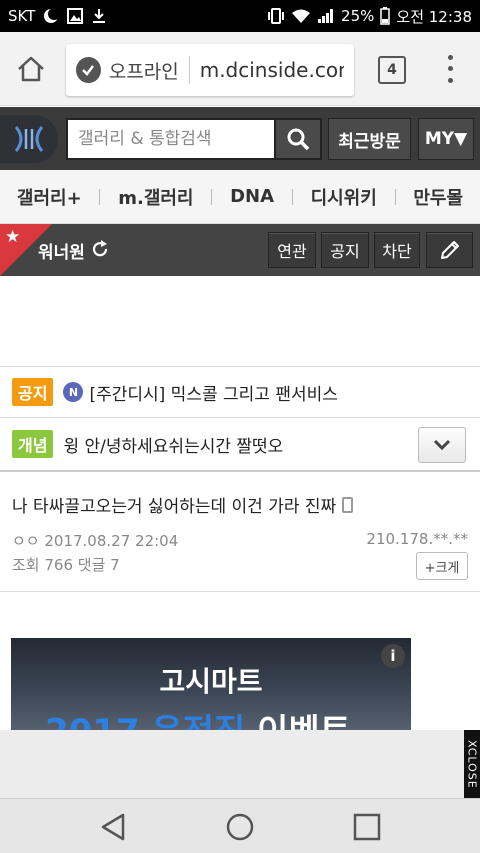 The height and width of the screenshot is (853, 480). Describe the element at coordinates (301, 16) in the screenshot. I see `wifi-icon` at that location.